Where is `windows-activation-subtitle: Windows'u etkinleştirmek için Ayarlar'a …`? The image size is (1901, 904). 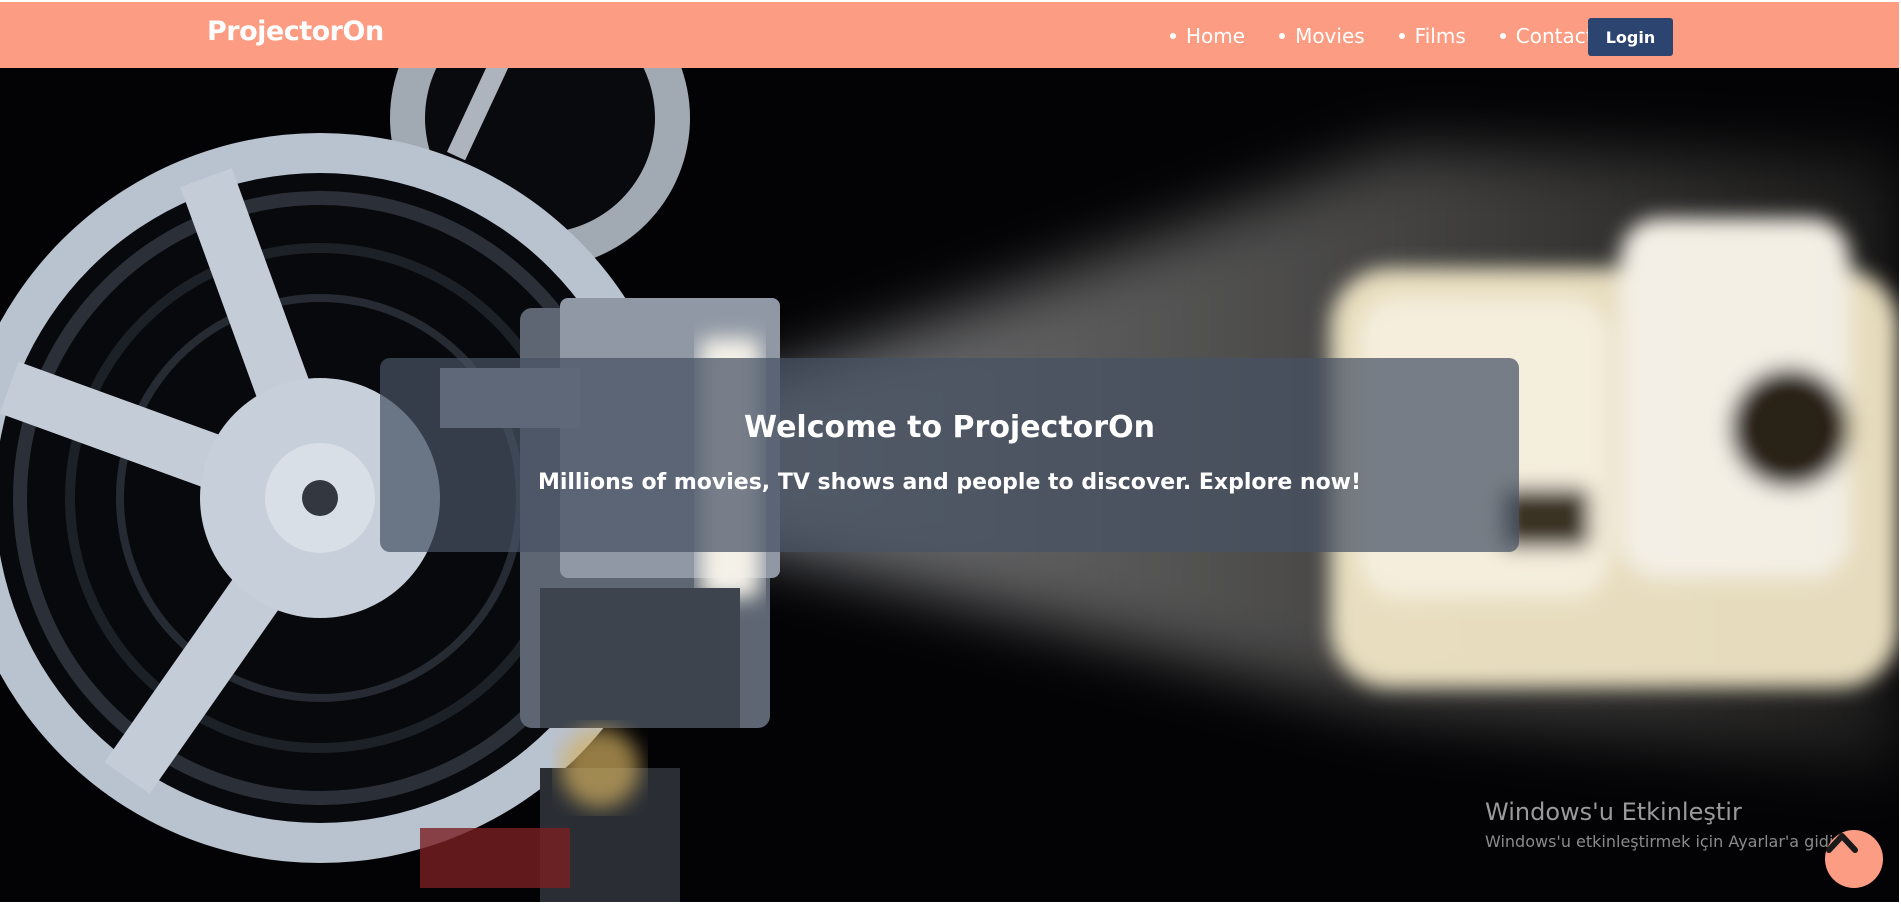
windows-activation-subtitle: Windows'u etkinleştirmek için Ayarlar'a … is located at coordinates (1667, 841).